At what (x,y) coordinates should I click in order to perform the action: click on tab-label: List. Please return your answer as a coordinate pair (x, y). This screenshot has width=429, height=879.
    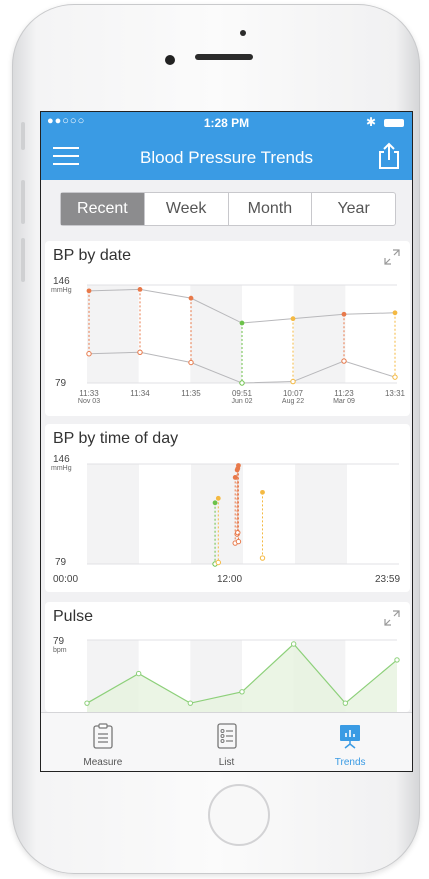
    Looking at the image, I should click on (226, 762).